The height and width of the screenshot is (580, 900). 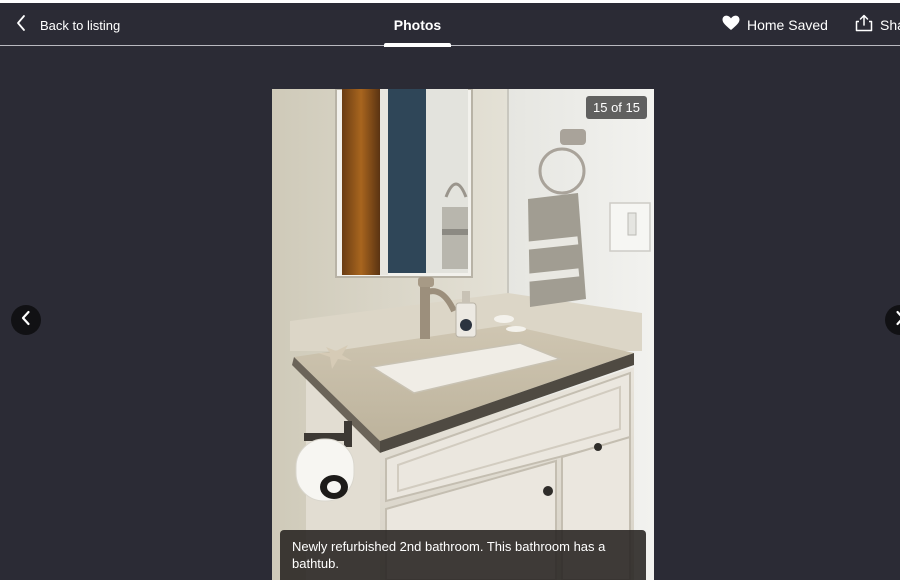 What do you see at coordinates (787, 25) in the screenshot?
I see `home-saved-label: Home Saved` at bounding box center [787, 25].